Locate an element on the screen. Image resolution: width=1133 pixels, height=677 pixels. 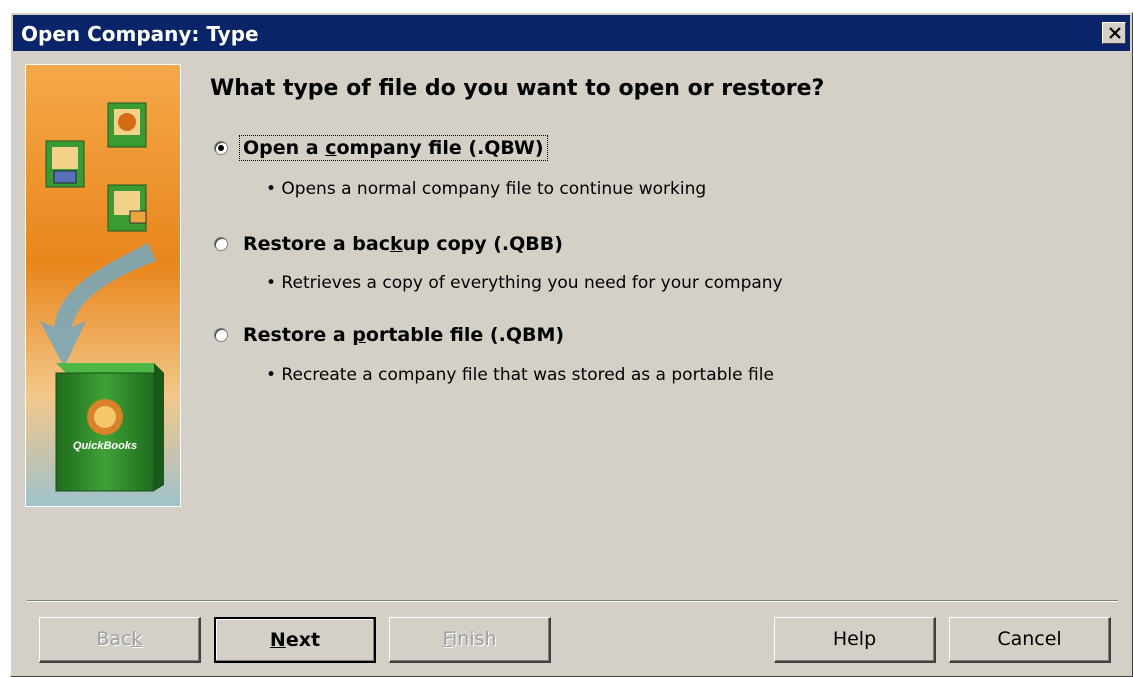
quickbooks-side-image: QuickBooks is located at coordinates (103, 285).